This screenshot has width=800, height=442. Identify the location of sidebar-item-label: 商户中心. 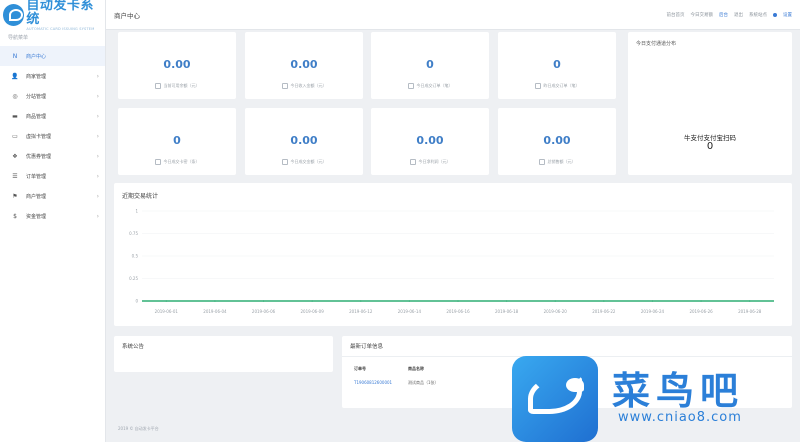
(36, 56).